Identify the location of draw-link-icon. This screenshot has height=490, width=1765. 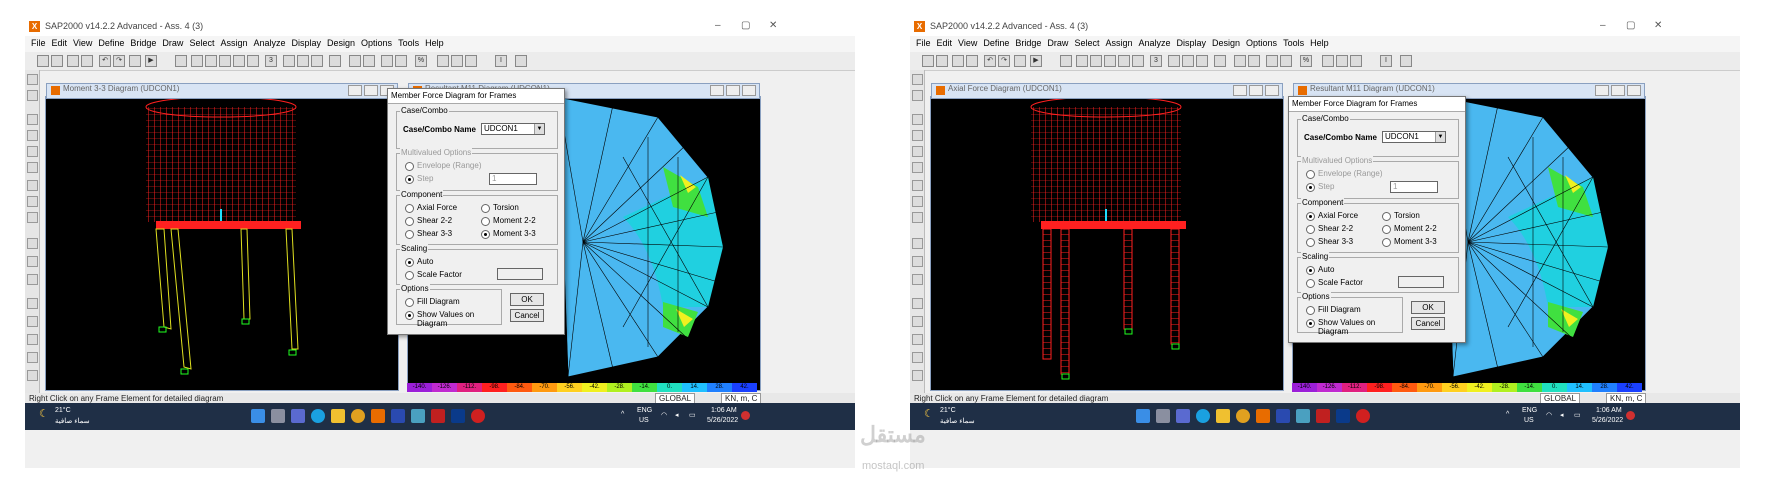
(917, 151).